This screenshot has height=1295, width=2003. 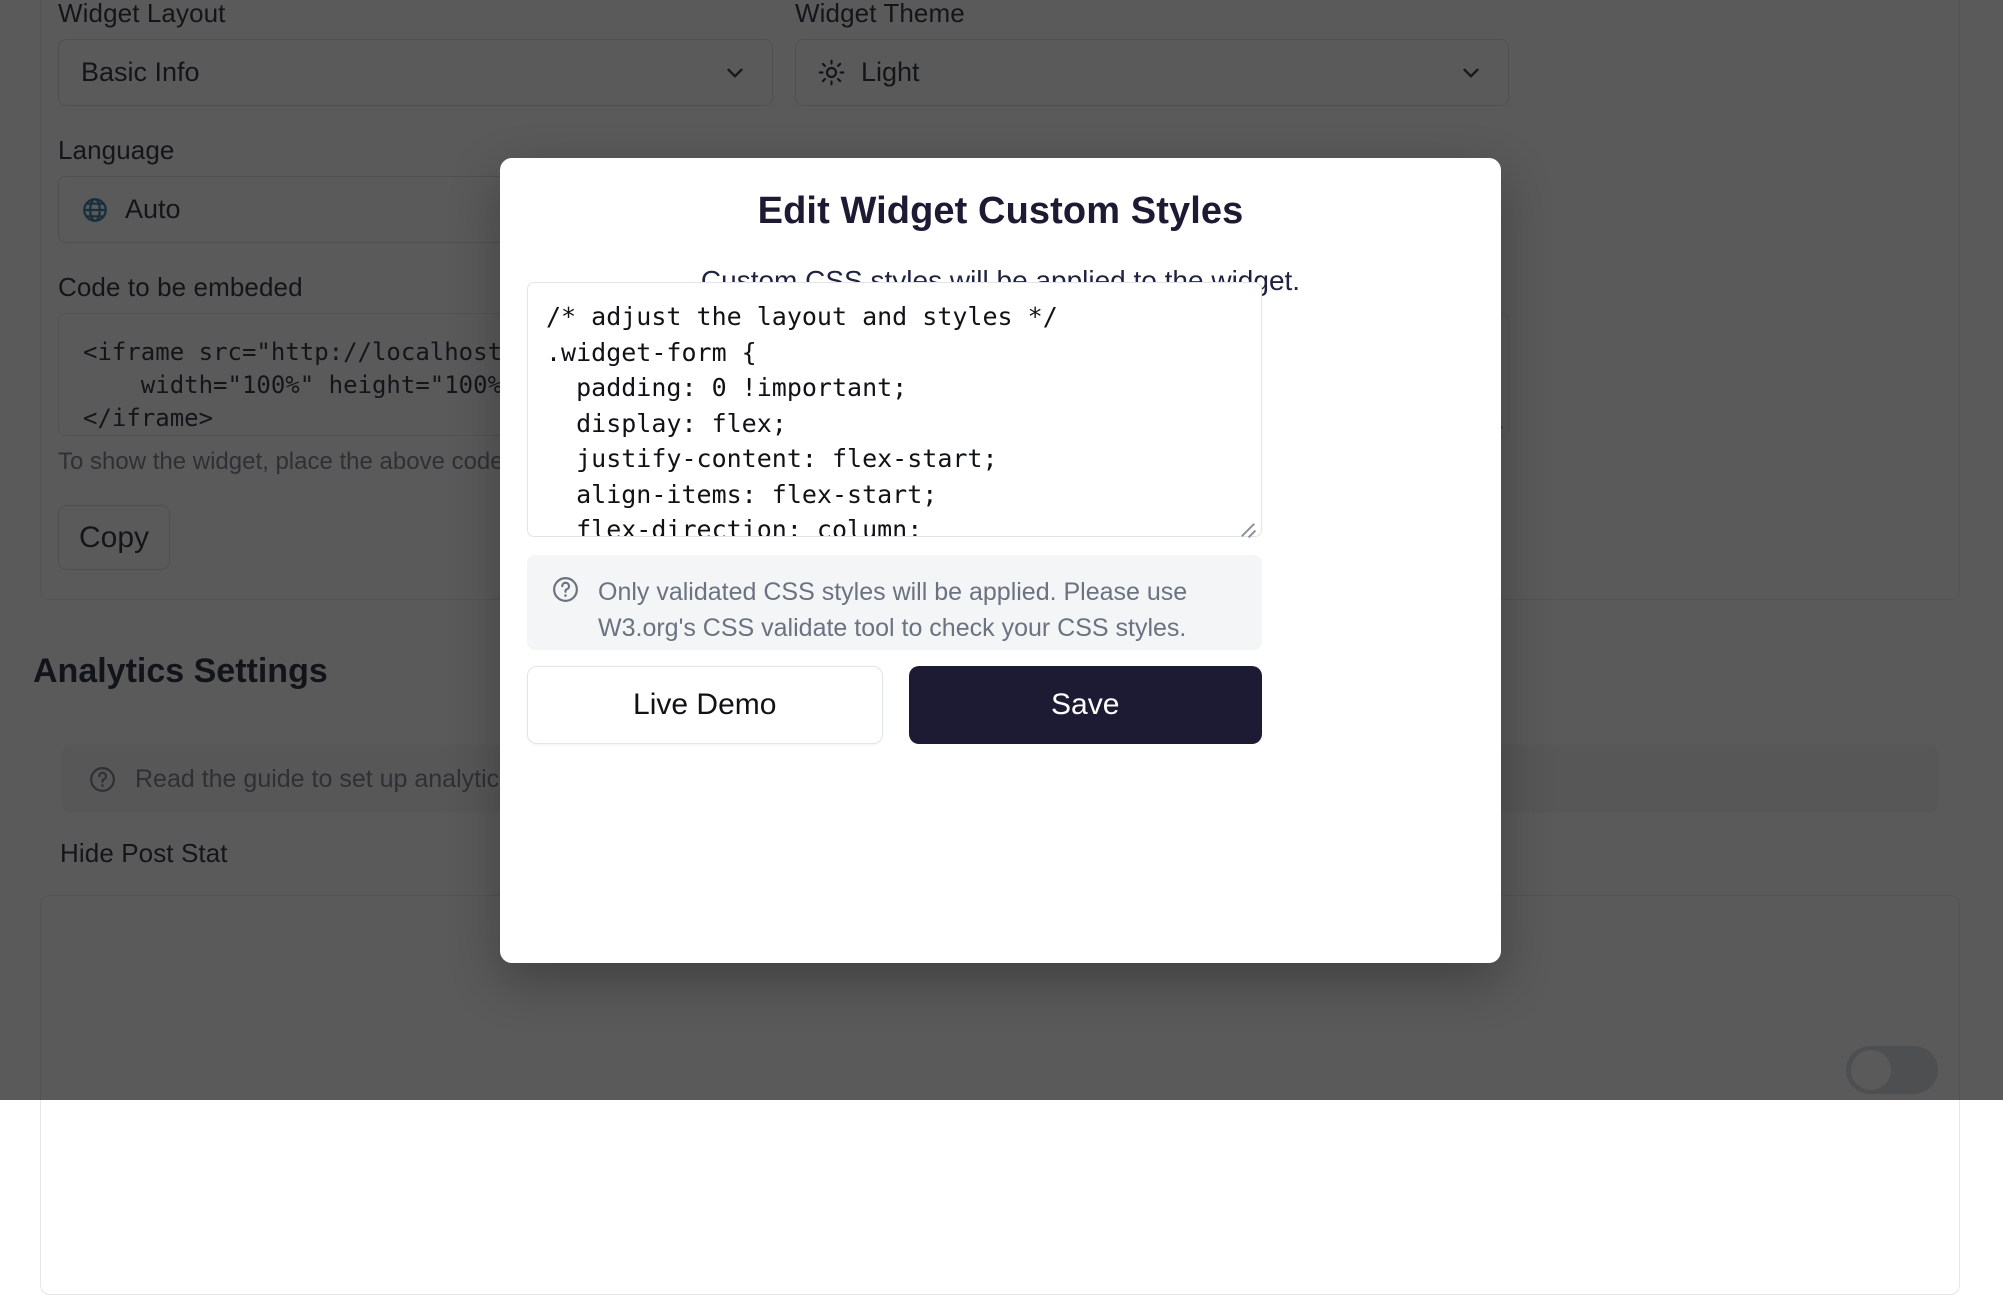 What do you see at coordinates (705, 705) in the screenshot?
I see `live-demo-button: Live Demo` at bounding box center [705, 705].